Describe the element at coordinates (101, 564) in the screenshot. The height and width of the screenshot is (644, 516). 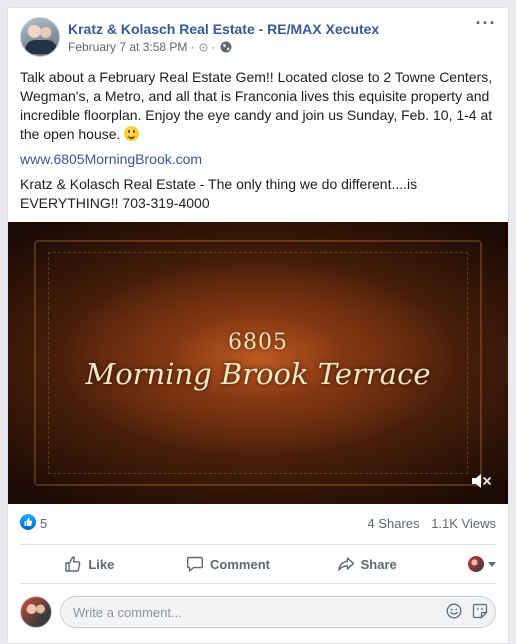
I see `like-label: Like` at that location.